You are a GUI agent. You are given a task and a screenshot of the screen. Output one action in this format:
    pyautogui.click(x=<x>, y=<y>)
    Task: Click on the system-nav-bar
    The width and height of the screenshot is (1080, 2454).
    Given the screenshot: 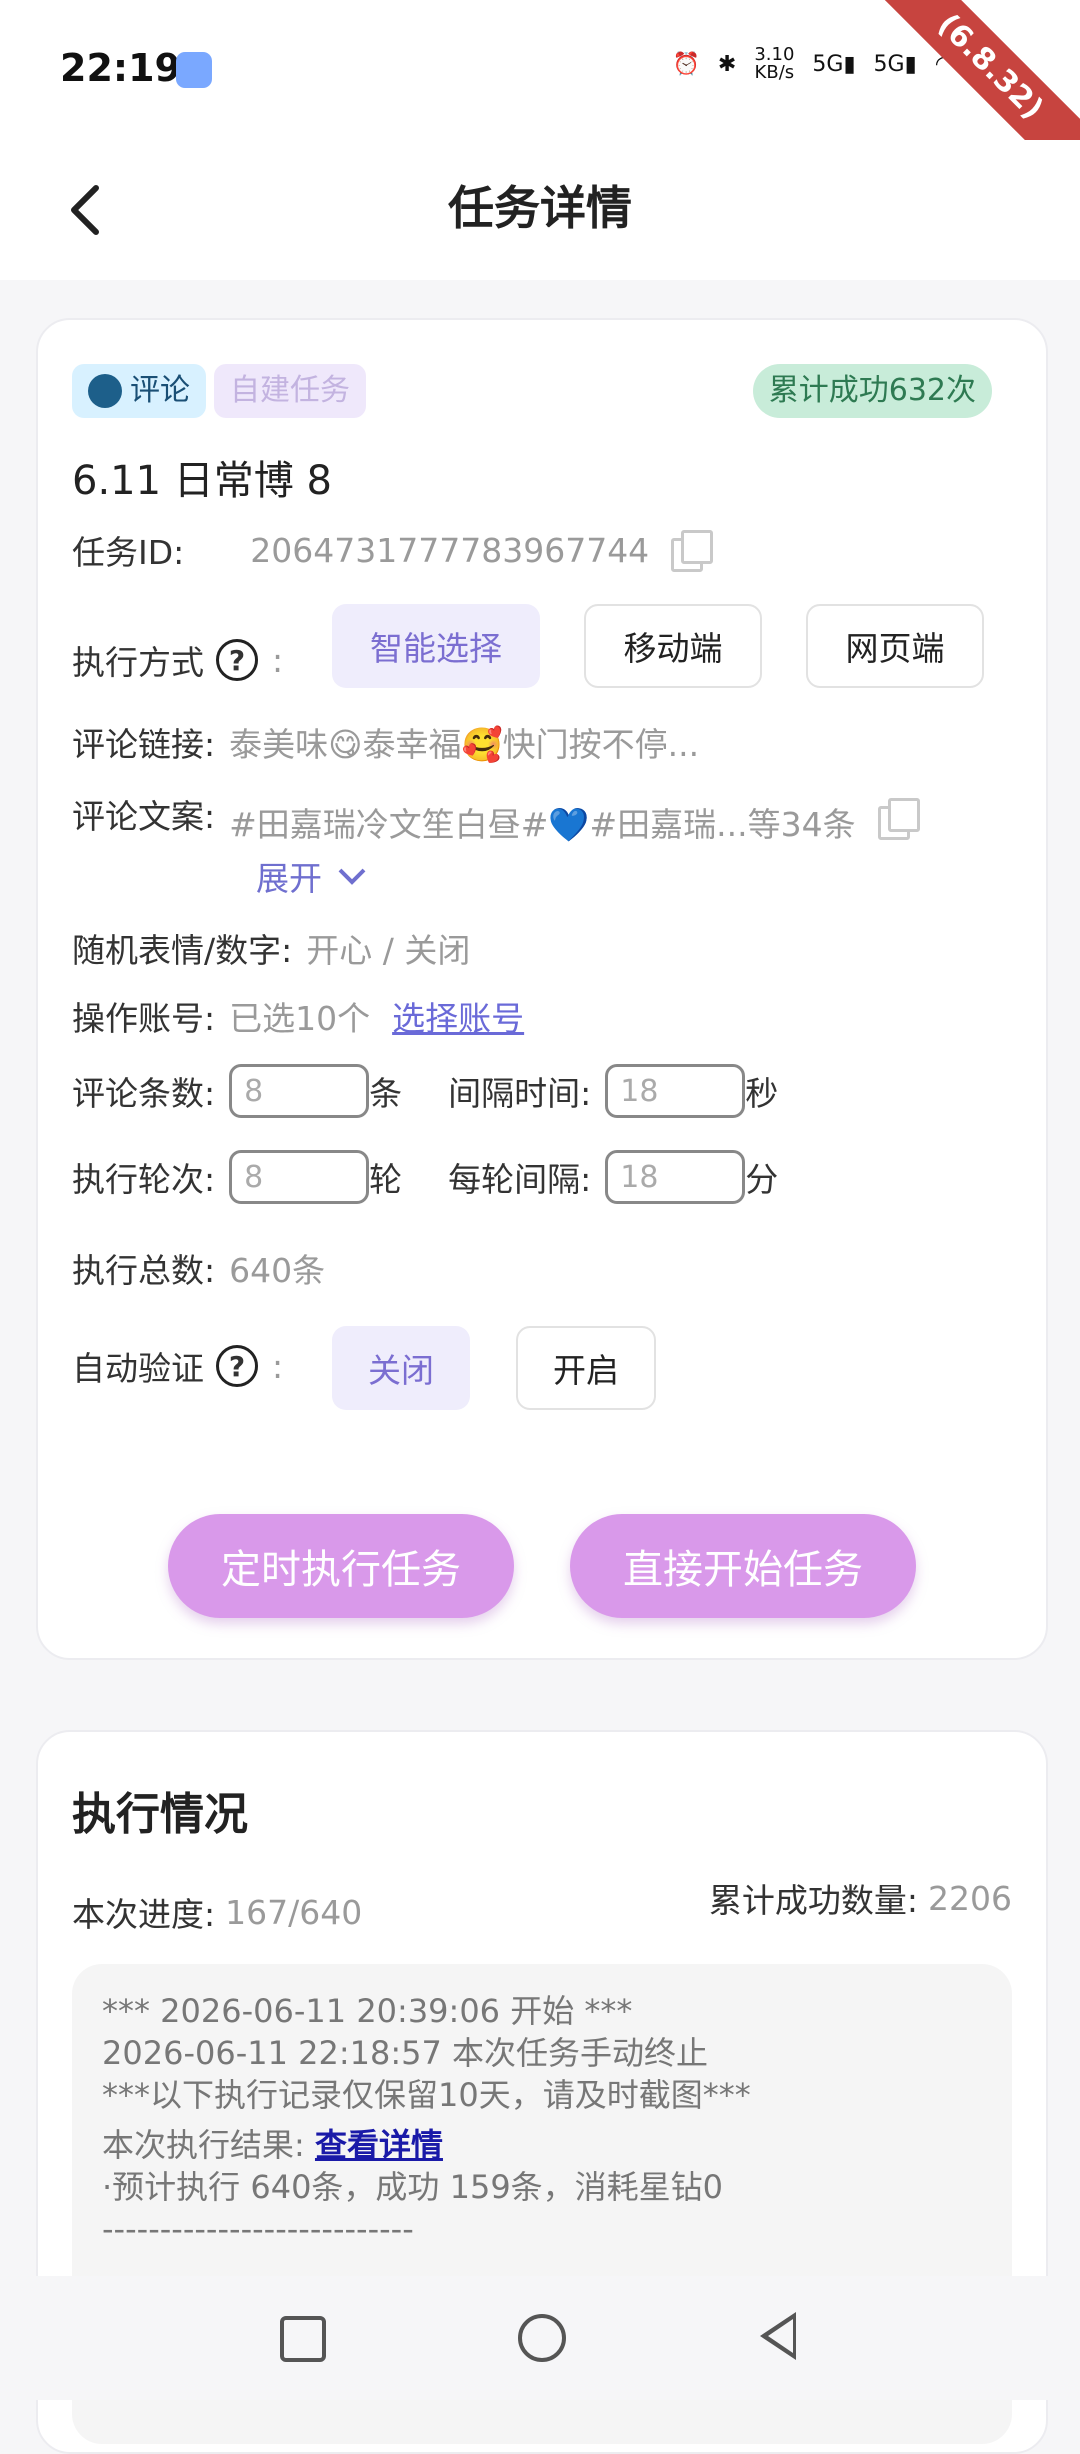 What is the action you would take?
    pyautogui.click(x=540, y=2338)
    